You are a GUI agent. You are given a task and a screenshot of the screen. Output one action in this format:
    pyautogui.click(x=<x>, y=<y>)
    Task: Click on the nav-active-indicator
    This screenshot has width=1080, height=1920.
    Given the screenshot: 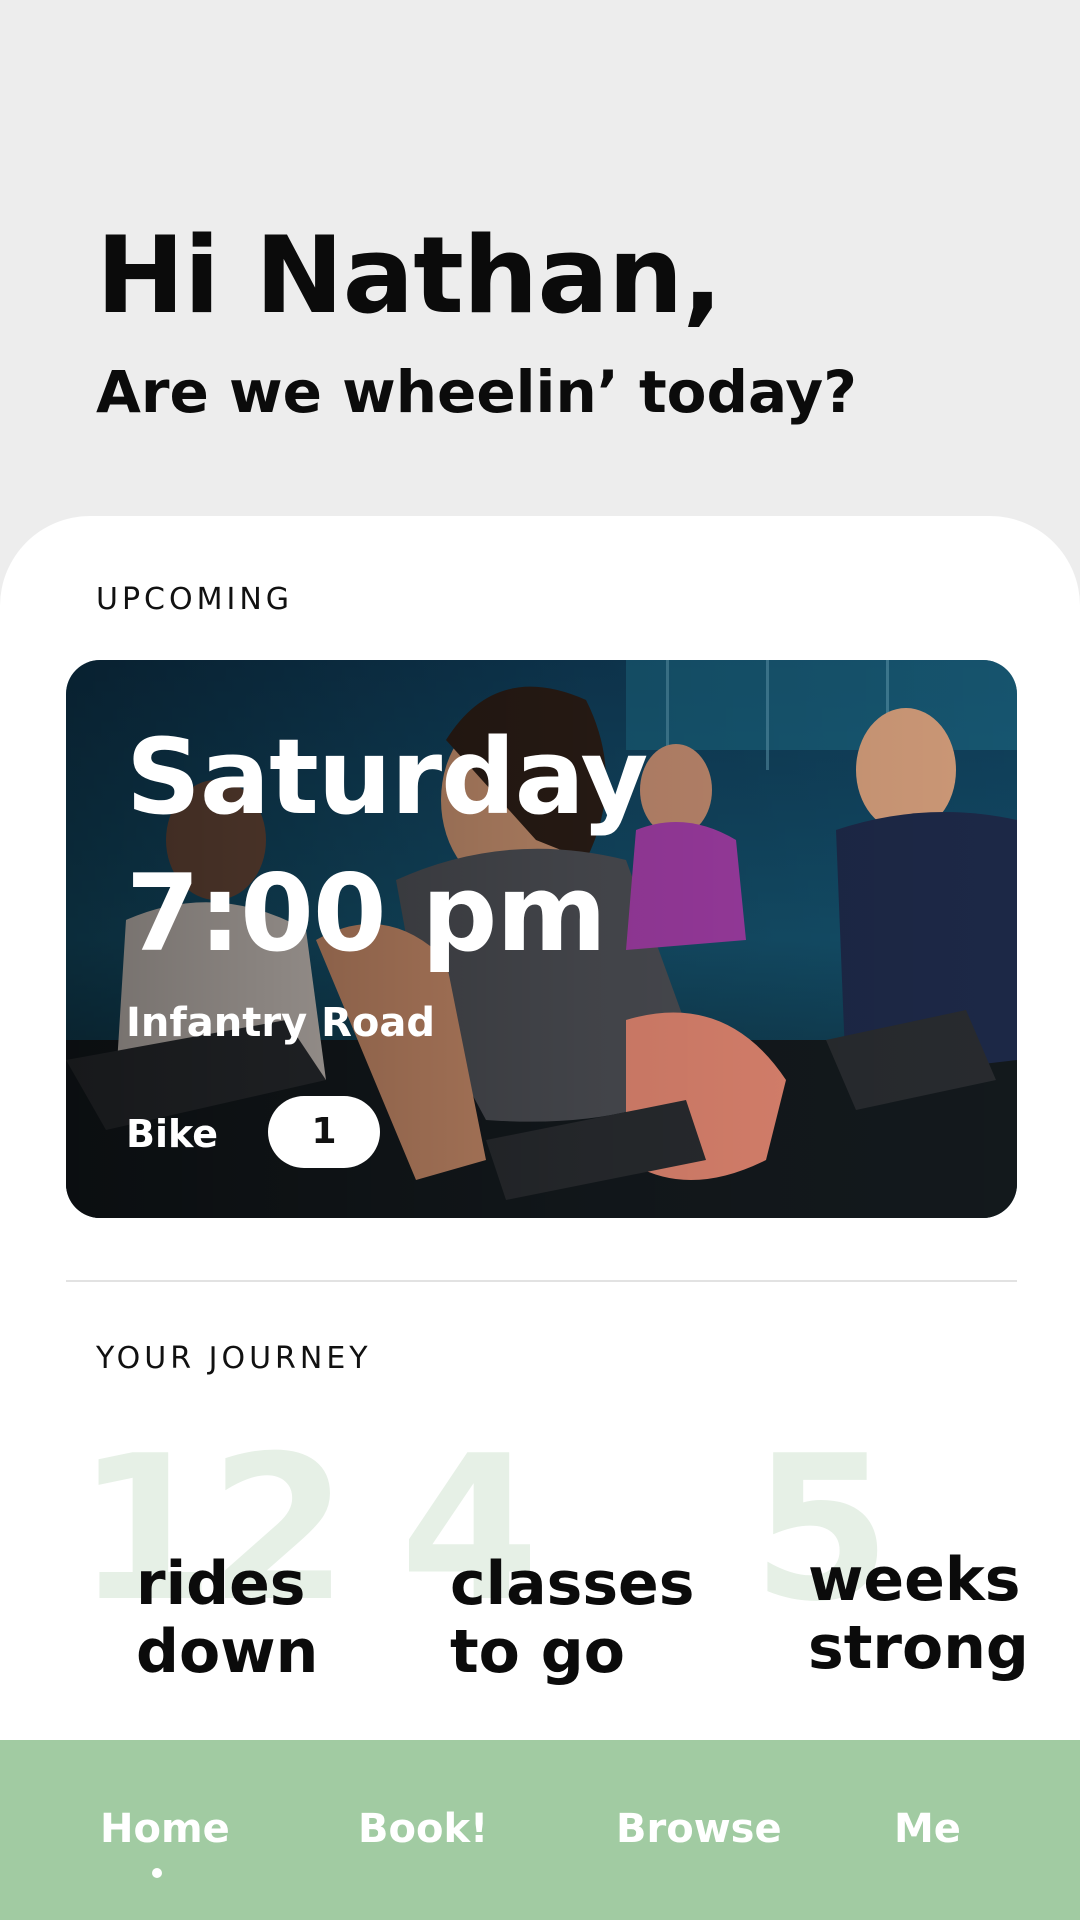 What is the action you would take?
    pyautogui.click(x=157, y=1873)
    